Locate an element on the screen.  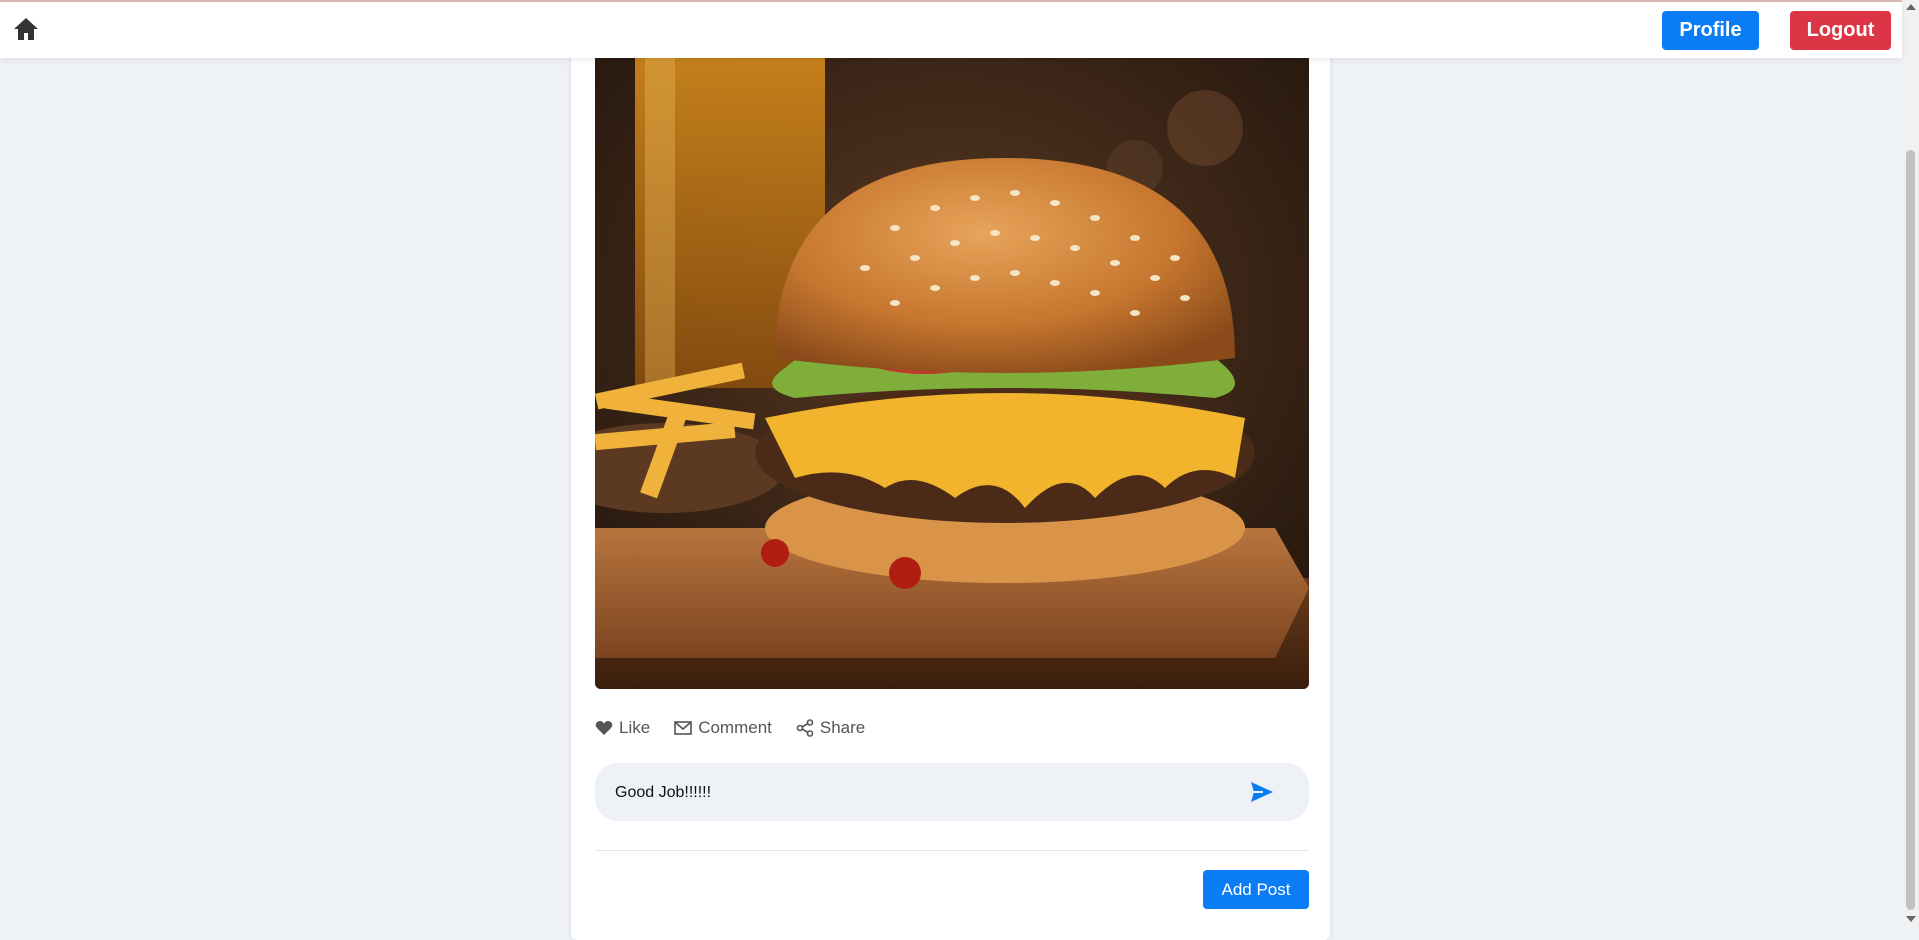
mail-icon is located at coordinates (683, 728).